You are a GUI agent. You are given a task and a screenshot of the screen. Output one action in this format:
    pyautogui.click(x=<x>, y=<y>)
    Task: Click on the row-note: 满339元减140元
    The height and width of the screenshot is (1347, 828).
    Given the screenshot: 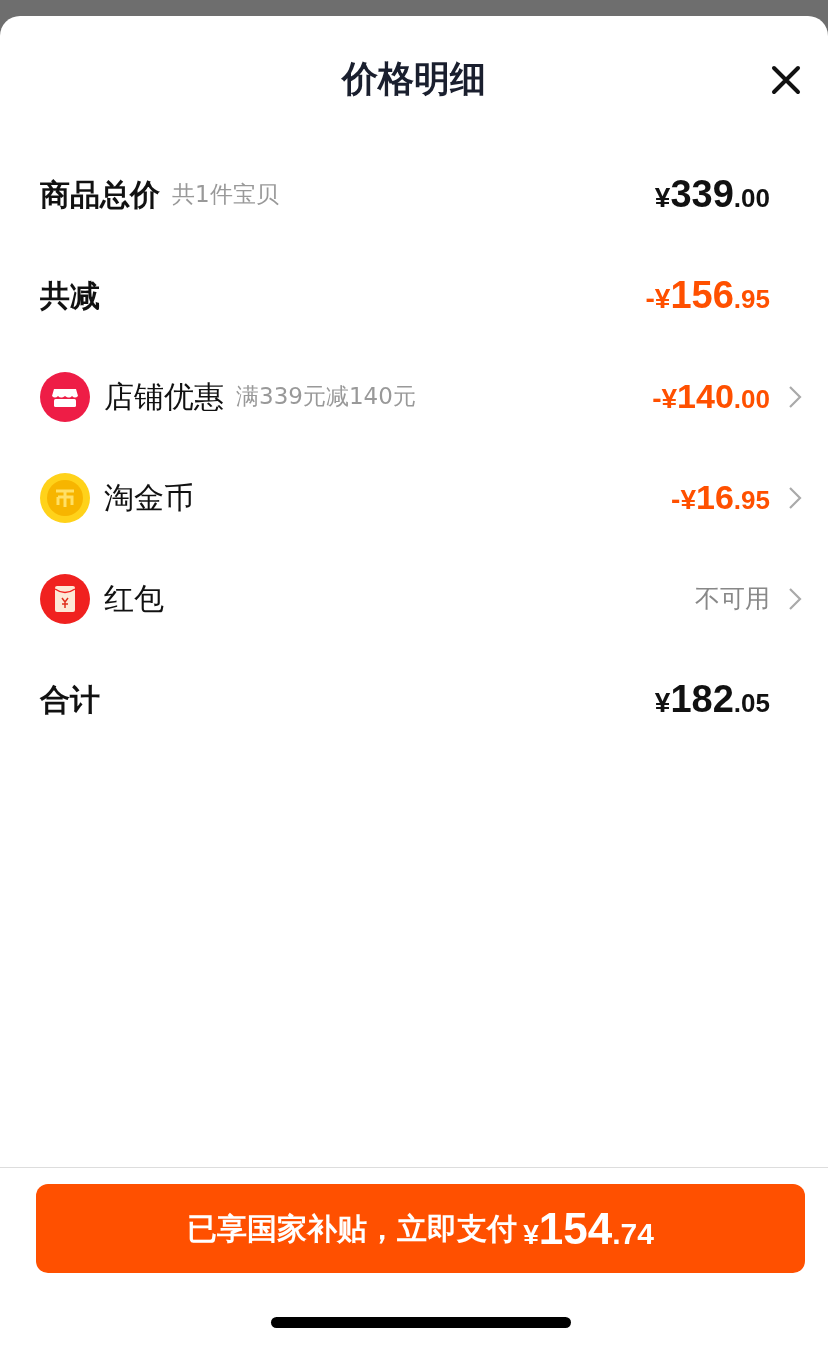 What is the action you would take?
    pyautogui.click(x=326, y=397)
    